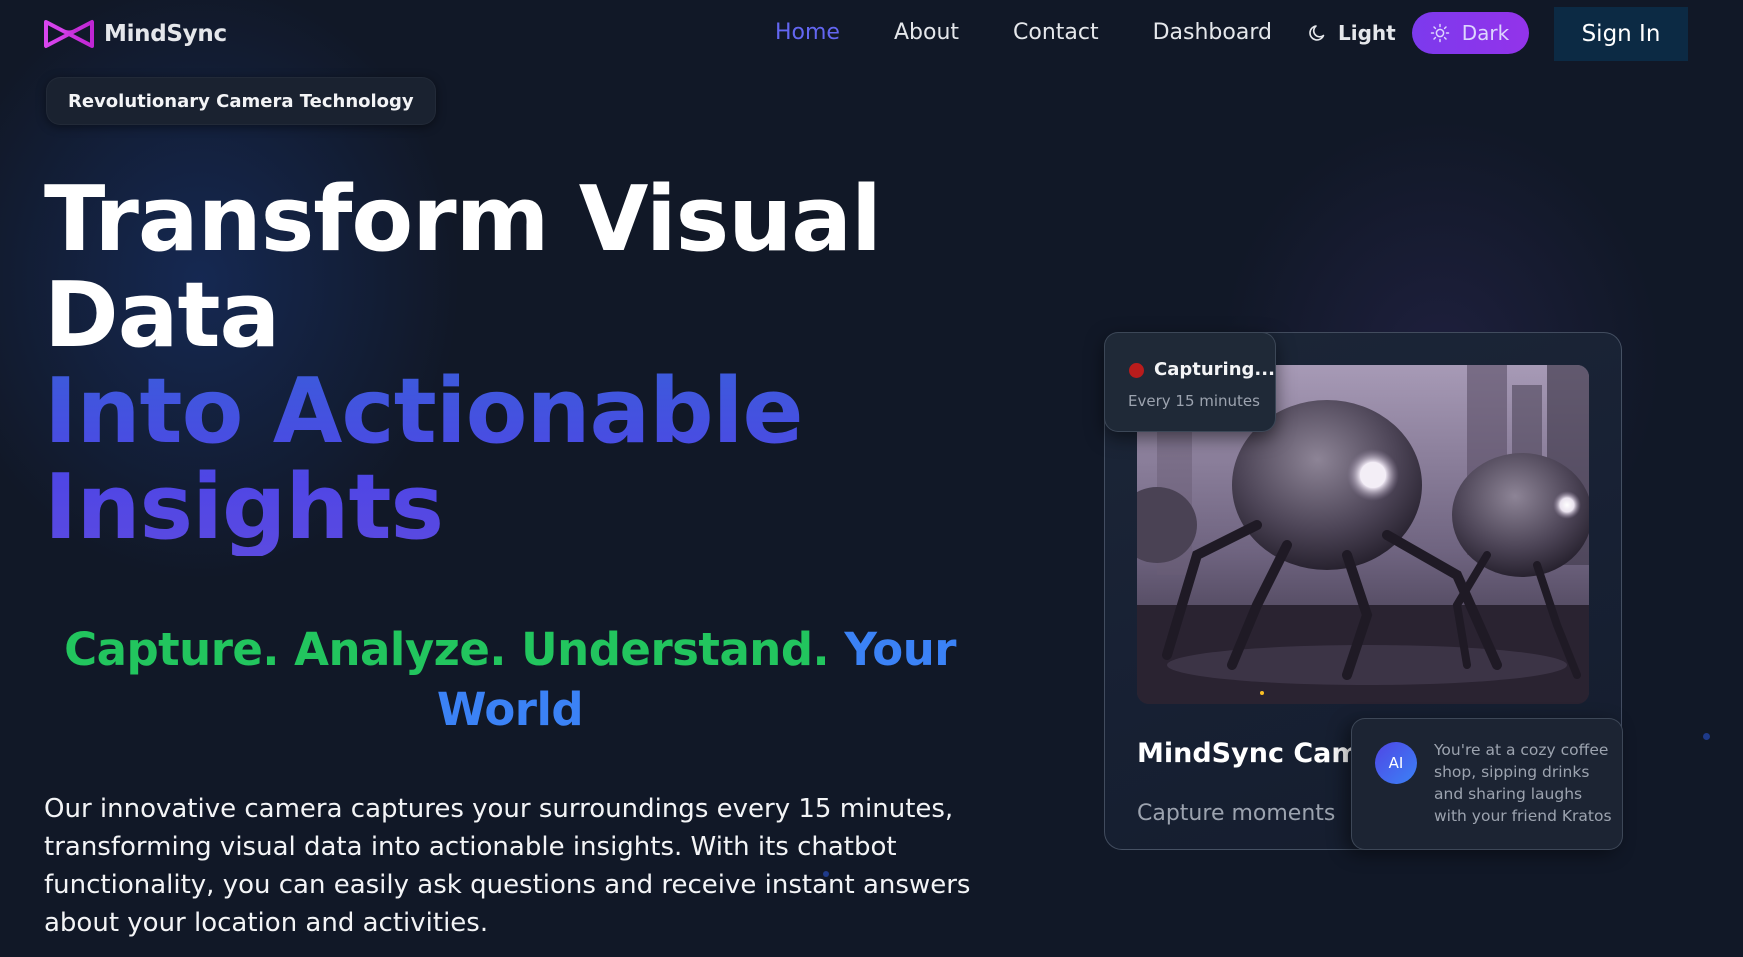 This screenshot has width=1743, height=957. I want to click on brand-name: MindSync, so click(165, 34).